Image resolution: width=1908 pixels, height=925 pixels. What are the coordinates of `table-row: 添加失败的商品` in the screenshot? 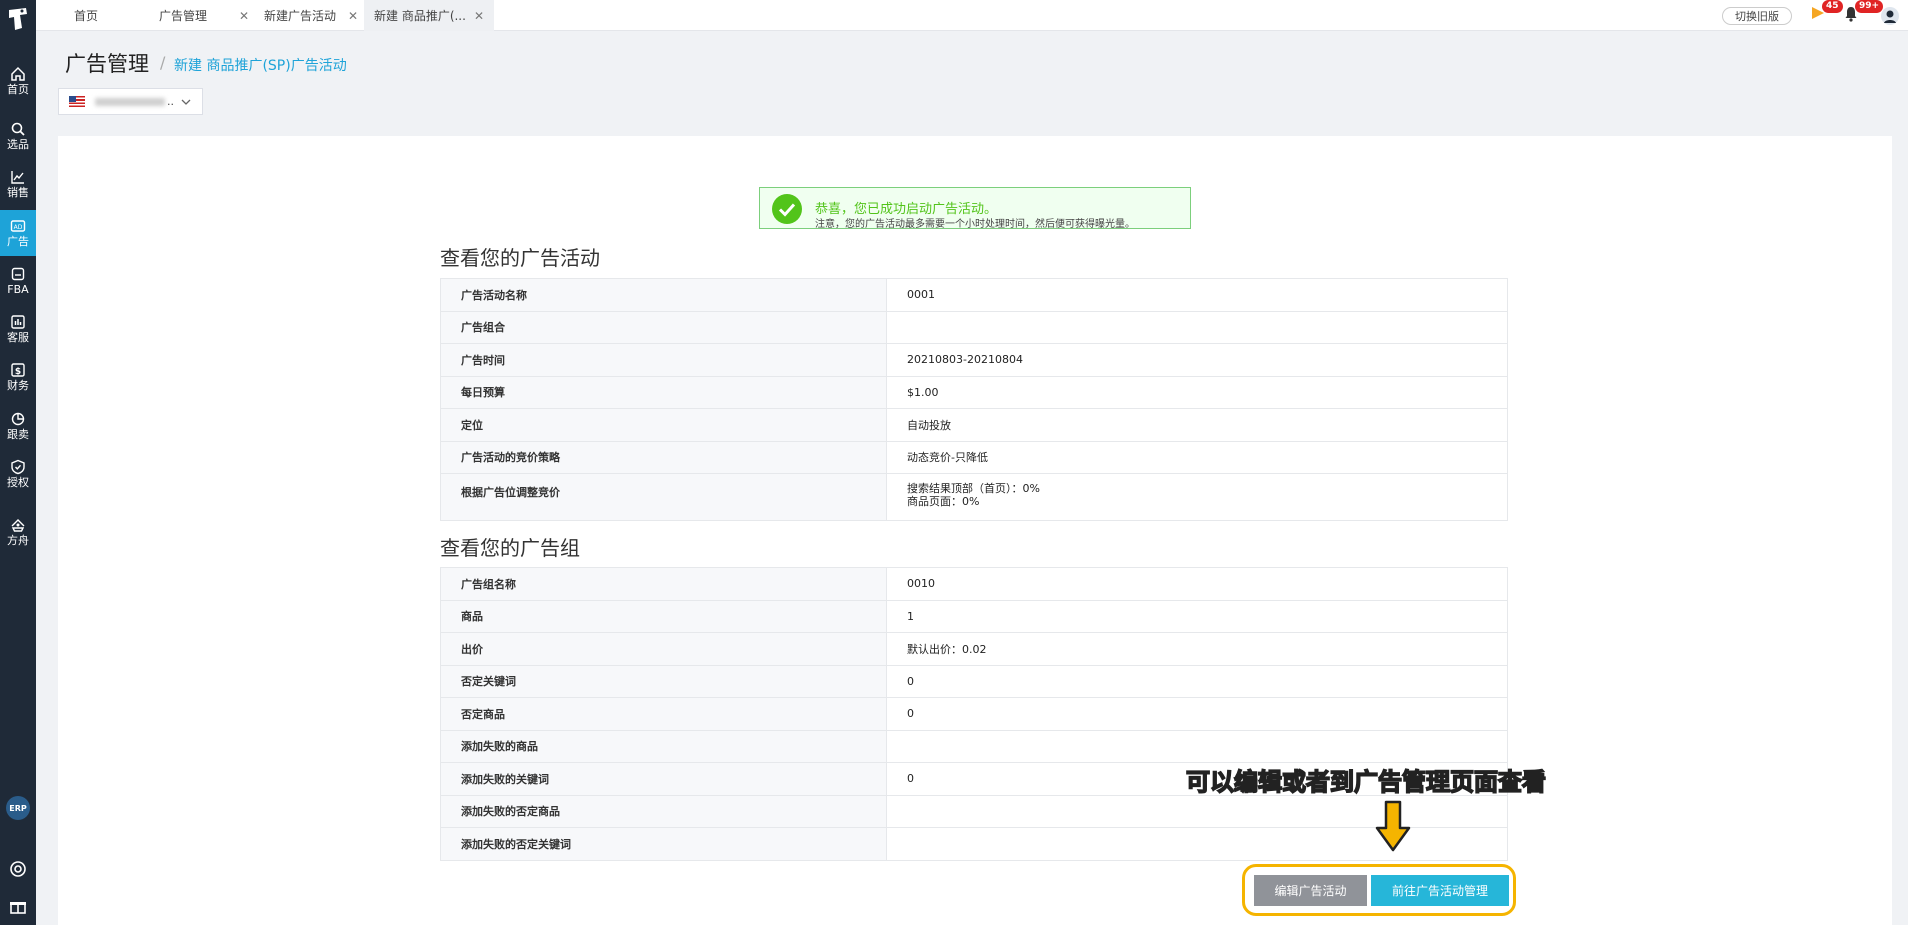 It's located at (974, 746).